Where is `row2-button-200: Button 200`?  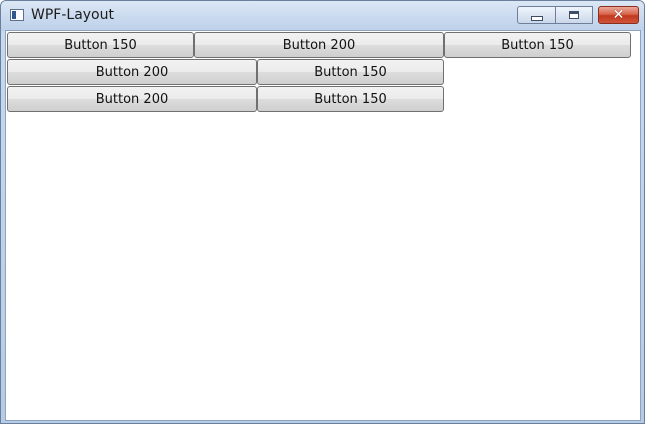 row2-button-200: Button 200 is located at coordinates (132, 72).